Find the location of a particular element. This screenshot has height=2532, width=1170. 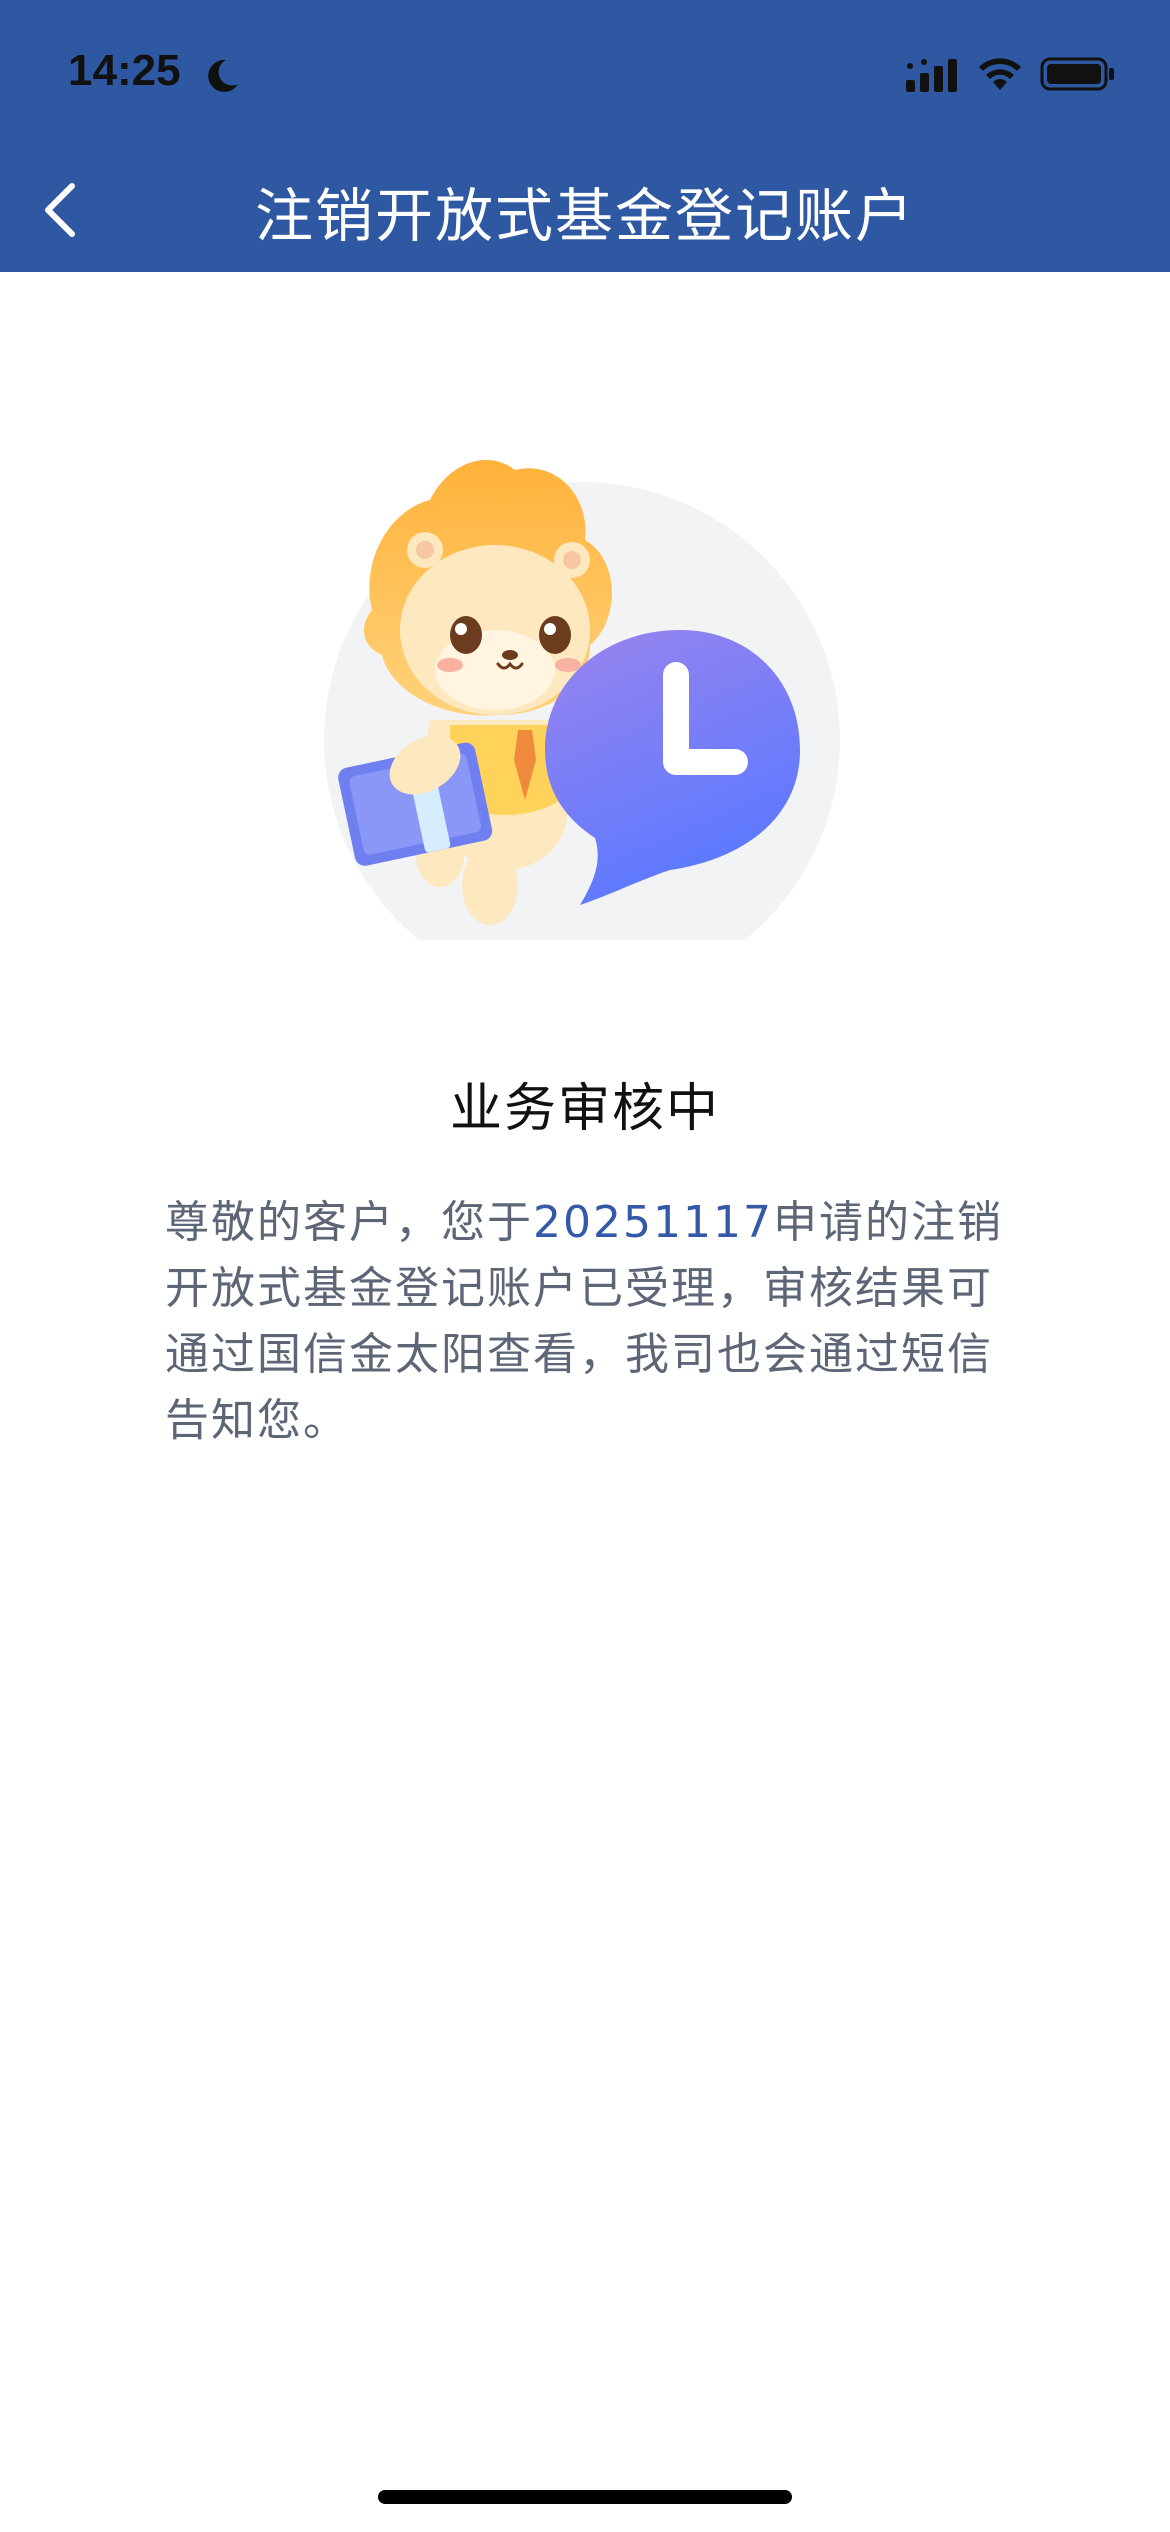

chevron-left-icon is located at coordinates (60, 210).